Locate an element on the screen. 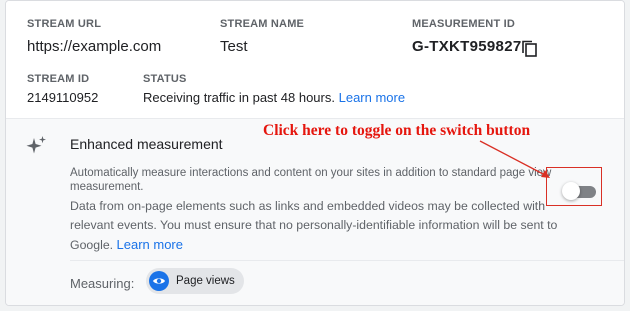 The width and height of the screenshot is (630, 311). enhanced-measurement-title: Enhanced measurement is located at coordinates (146, 144).